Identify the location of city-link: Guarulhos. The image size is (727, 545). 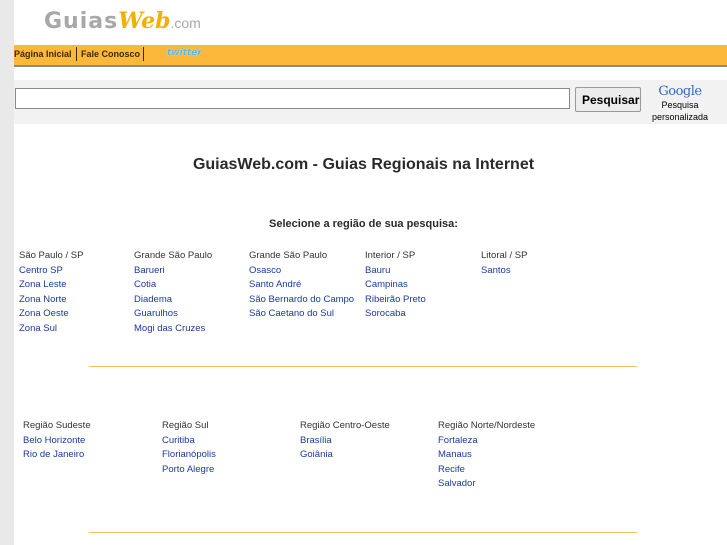
(173, 314).